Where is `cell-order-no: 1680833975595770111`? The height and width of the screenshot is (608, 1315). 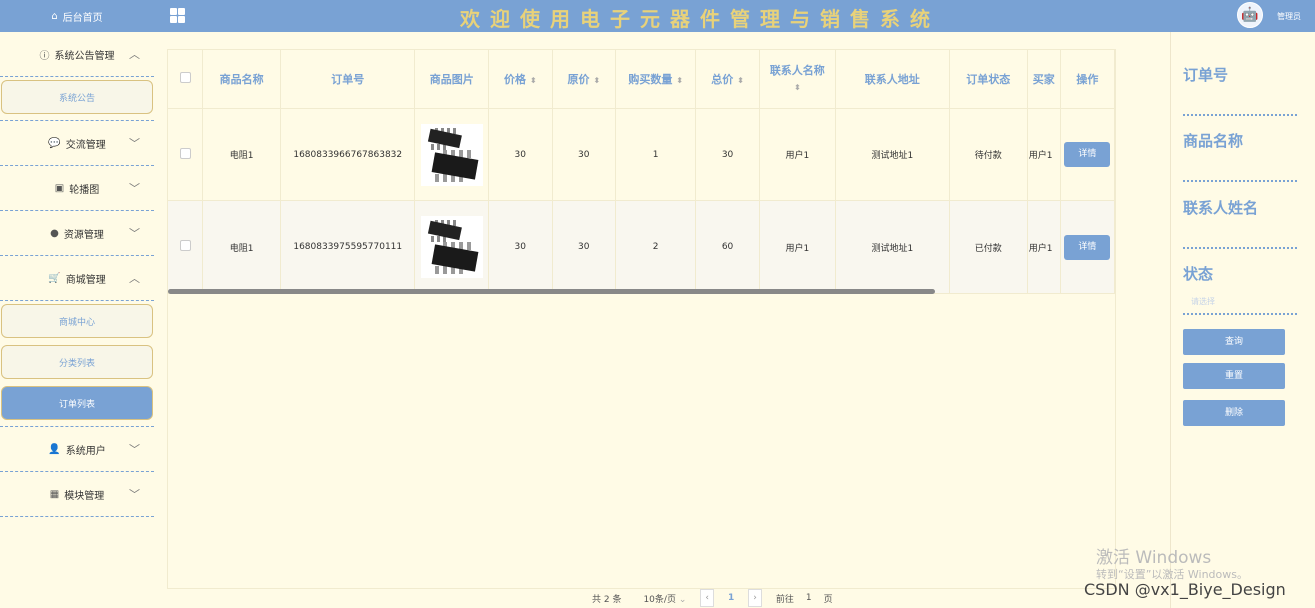
cell-order-no: 1680833975595770111 is located at coordinates (348, 247).